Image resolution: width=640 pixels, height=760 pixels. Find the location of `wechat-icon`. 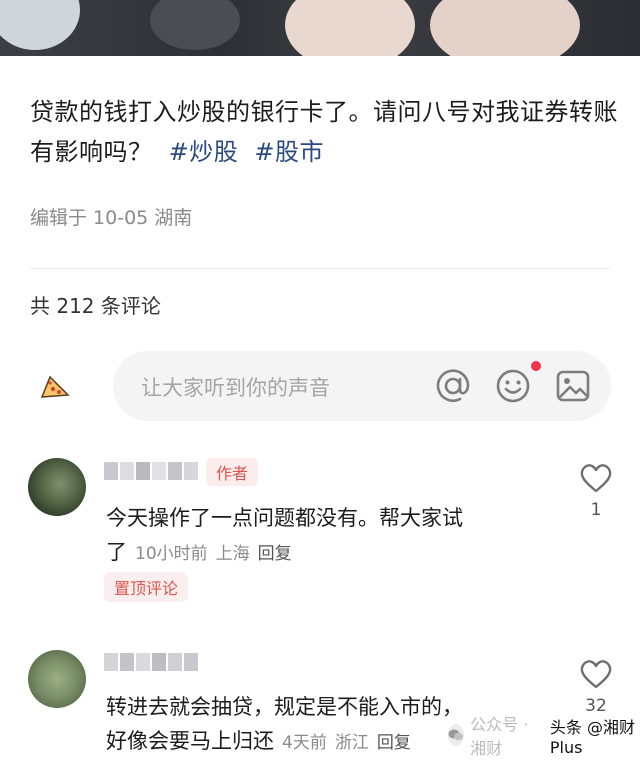

wechat-icon is located at coordinates (456, 735).